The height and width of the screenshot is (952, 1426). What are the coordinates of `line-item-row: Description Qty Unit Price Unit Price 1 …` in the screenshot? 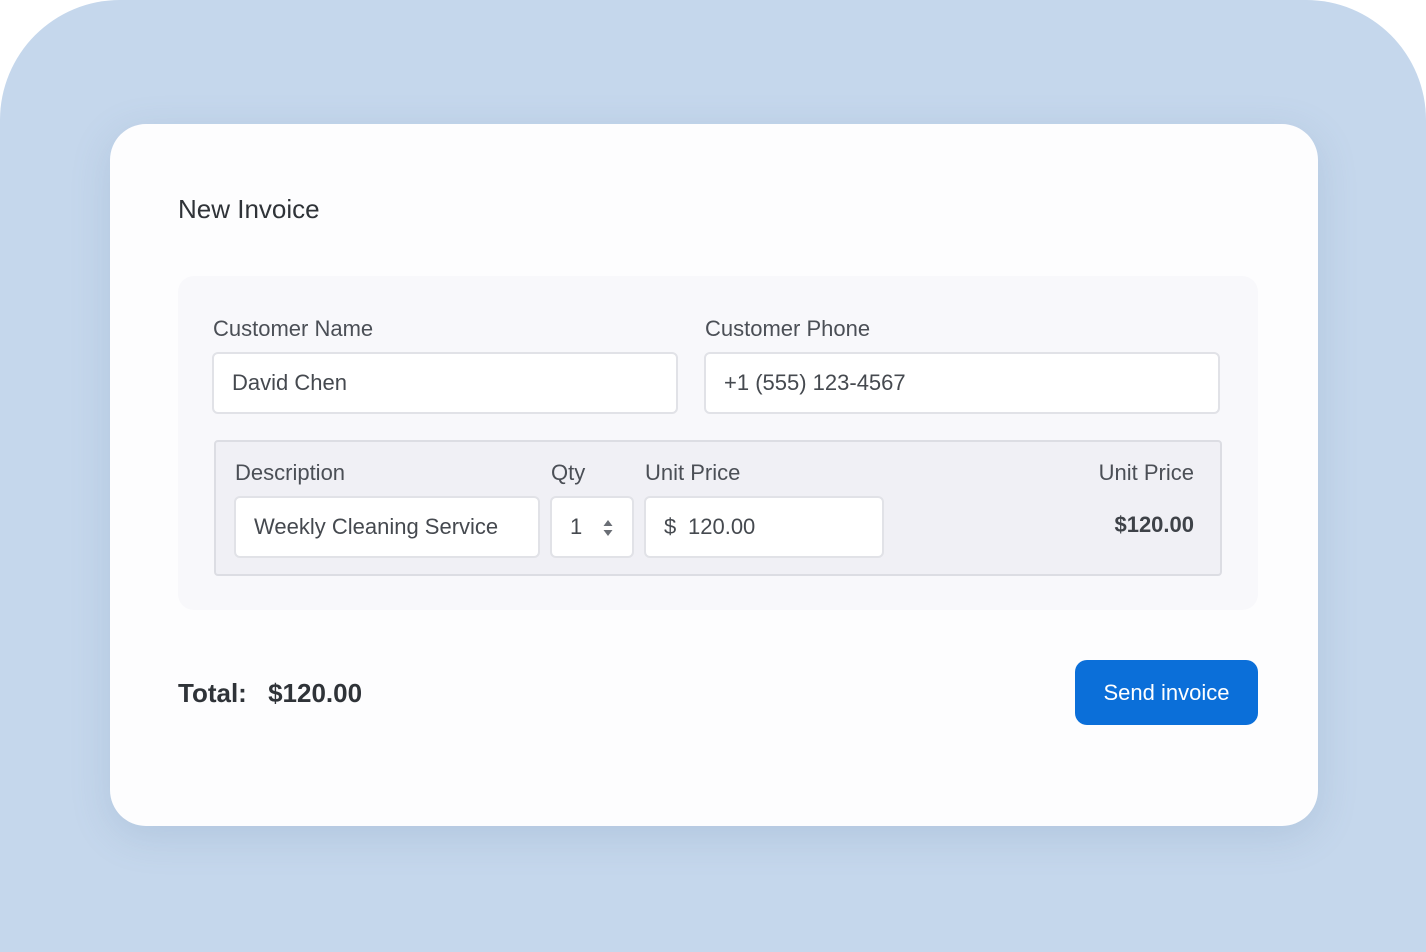 It's located at (718, 508).